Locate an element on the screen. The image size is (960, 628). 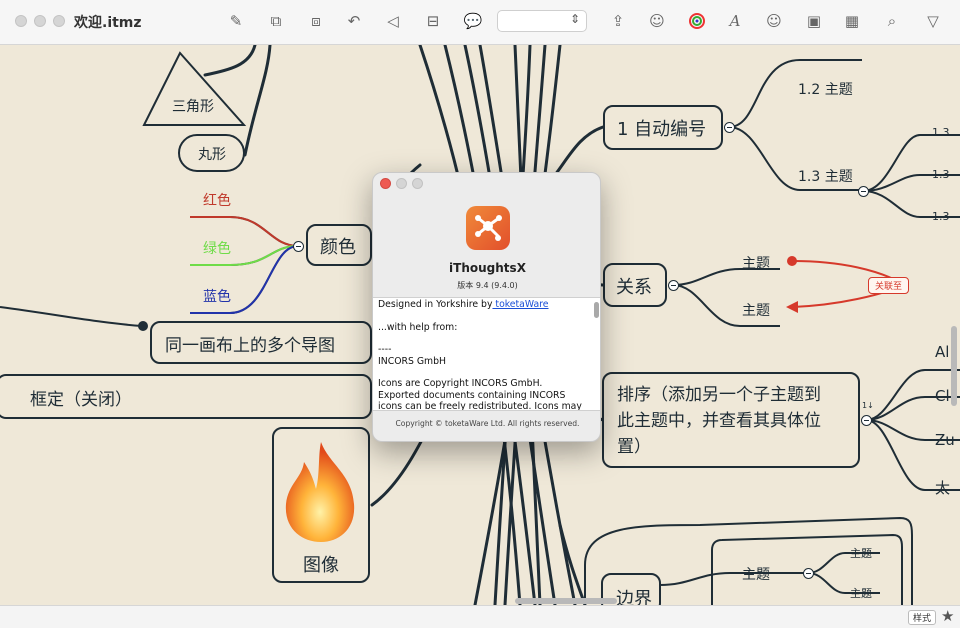
collapse-toggle-auto-number is located at coordinates (729, 127).